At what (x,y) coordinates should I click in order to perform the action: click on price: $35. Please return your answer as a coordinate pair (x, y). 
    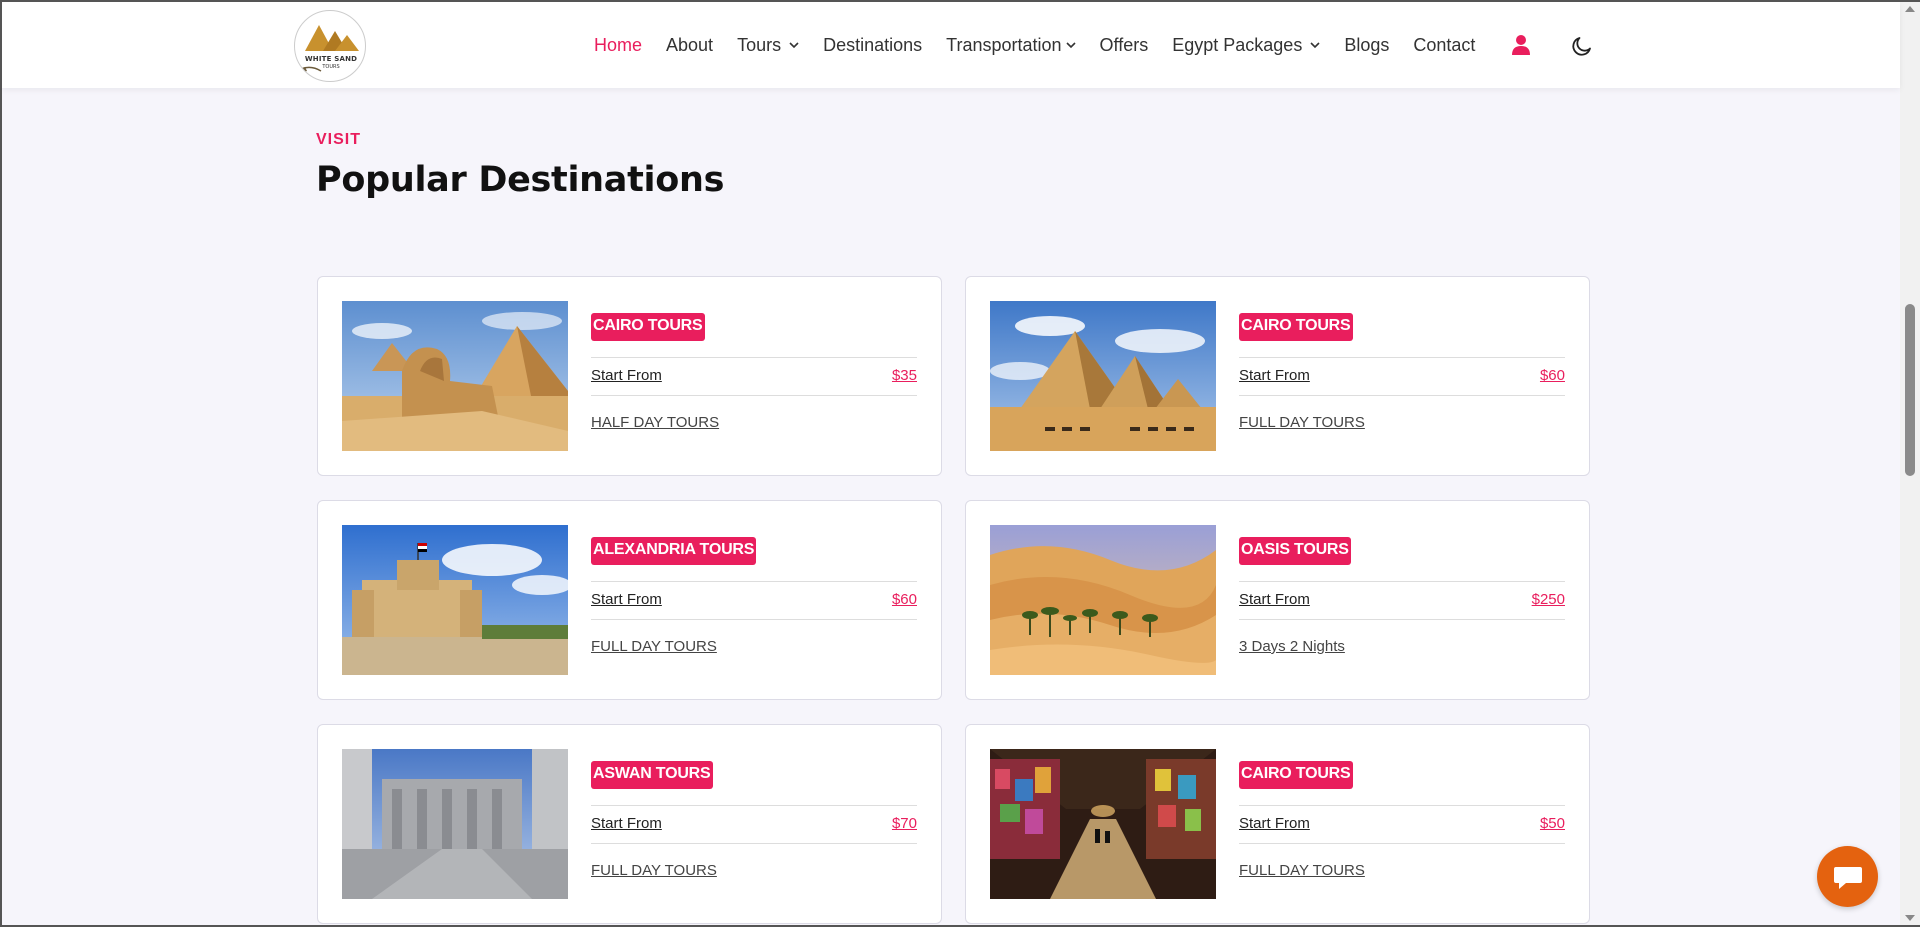
    Looking at the image, I should click on (904, 375).